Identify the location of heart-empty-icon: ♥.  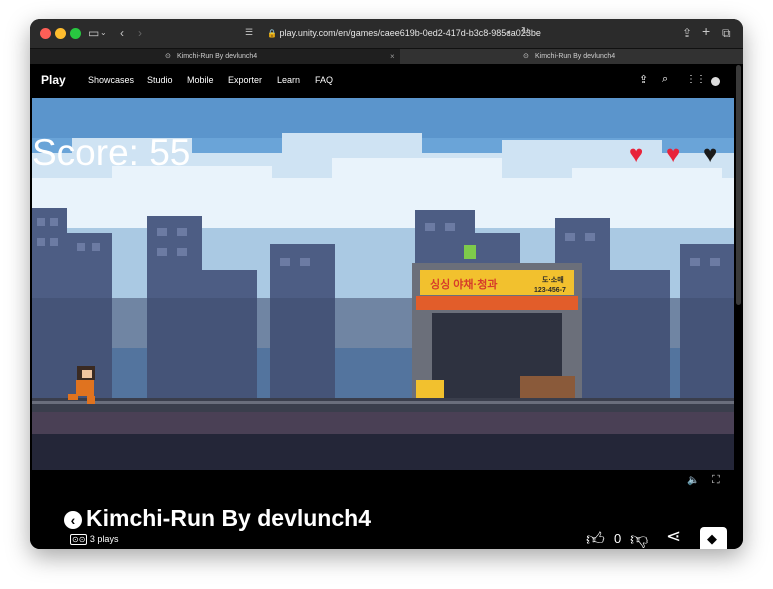
(710, 154).